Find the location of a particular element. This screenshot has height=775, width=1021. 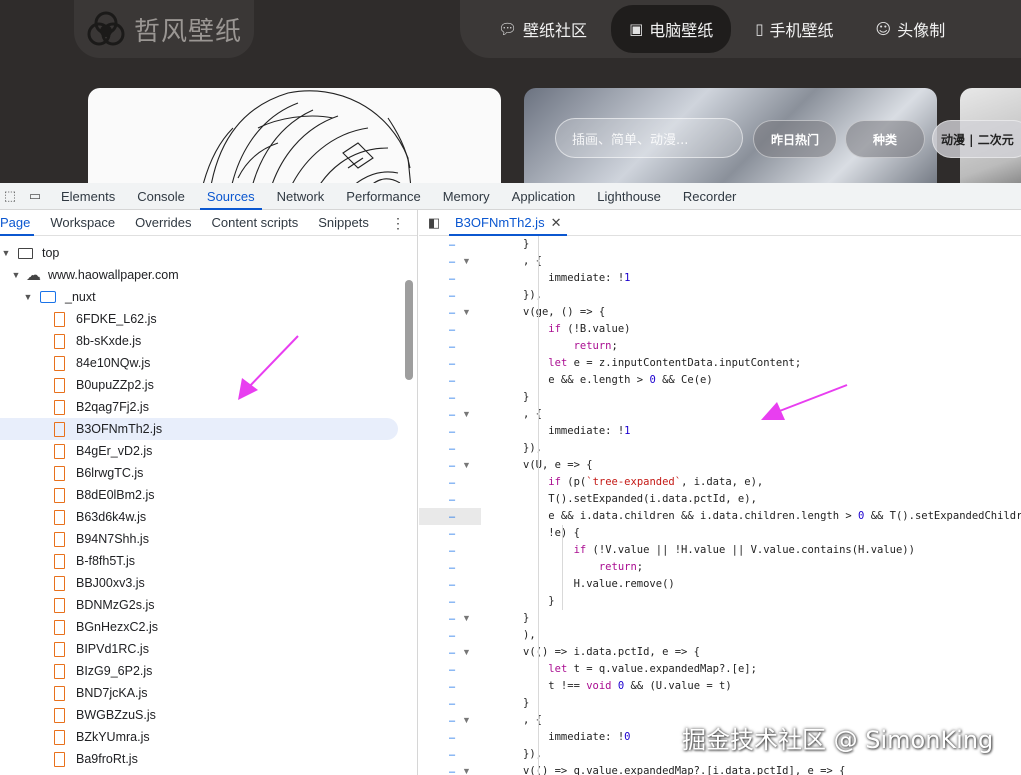

tree-file-row: B8dE0lBm2.js is located at coordinates (209, 495).